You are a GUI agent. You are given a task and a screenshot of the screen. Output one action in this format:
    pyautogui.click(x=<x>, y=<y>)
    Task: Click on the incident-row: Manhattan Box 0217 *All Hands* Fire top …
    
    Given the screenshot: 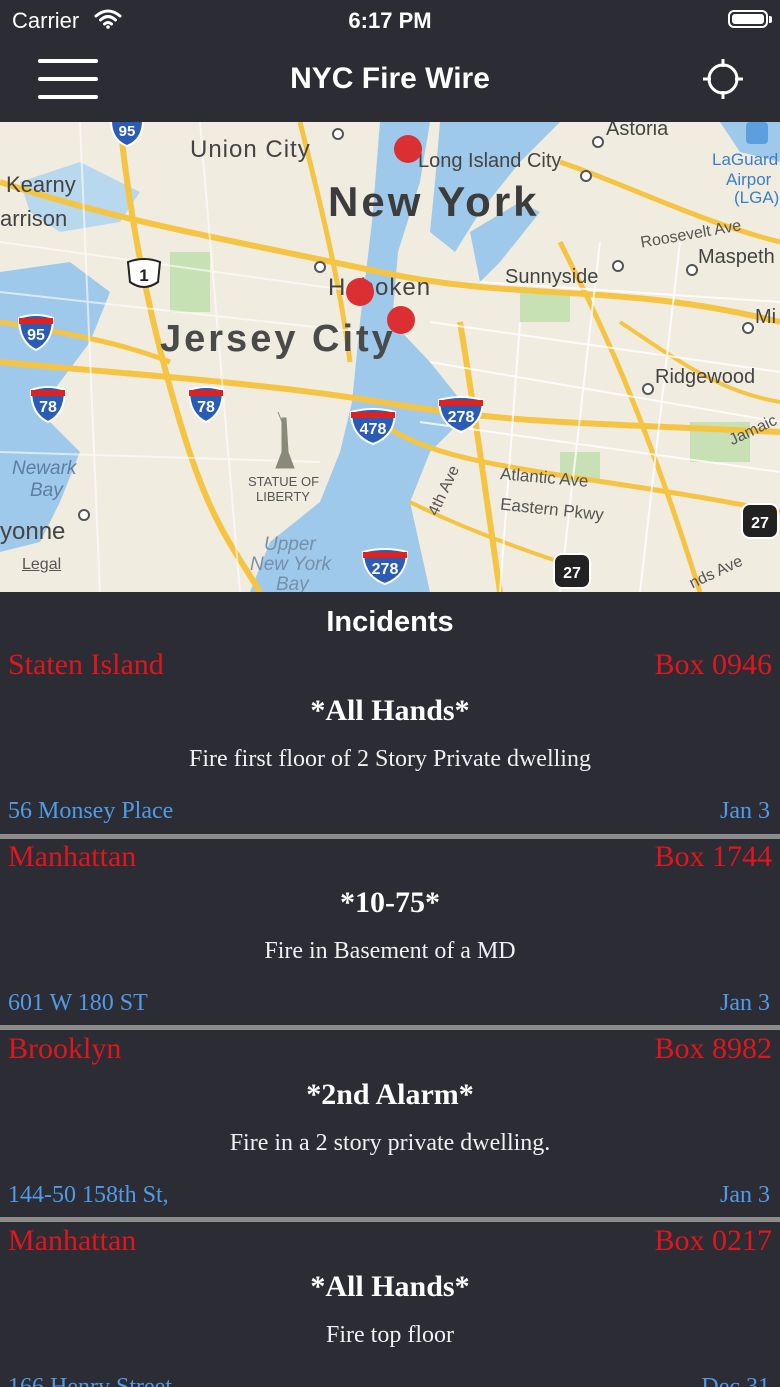 What is the action you would take?
    pyautogui.click(x=390, y=1305)
    